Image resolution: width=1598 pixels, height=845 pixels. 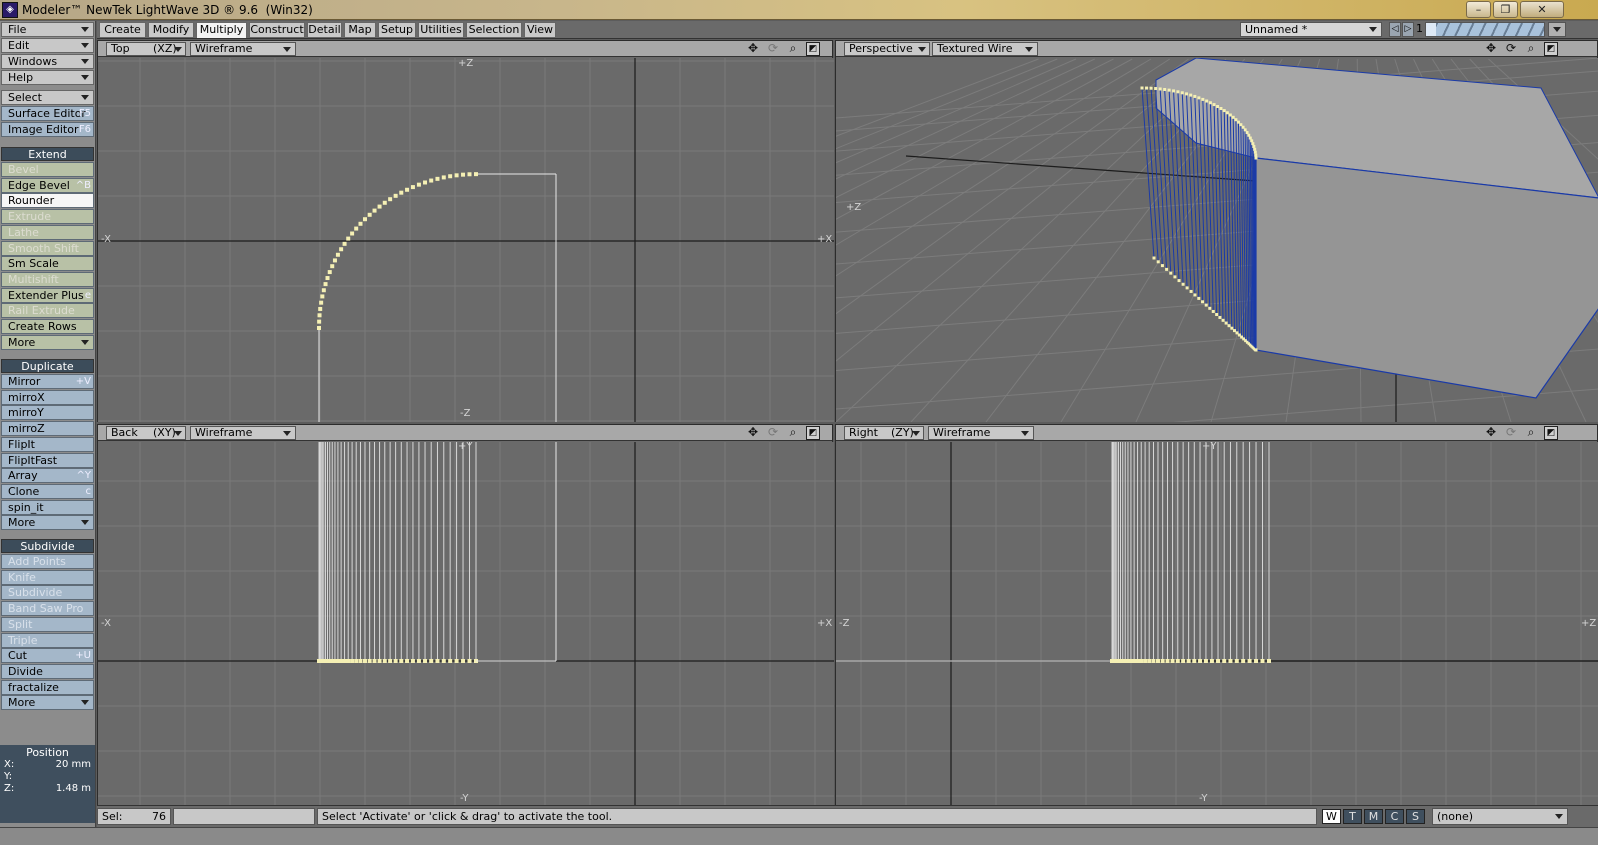 I want to click on active-layer, so click(x=1431, y=29).